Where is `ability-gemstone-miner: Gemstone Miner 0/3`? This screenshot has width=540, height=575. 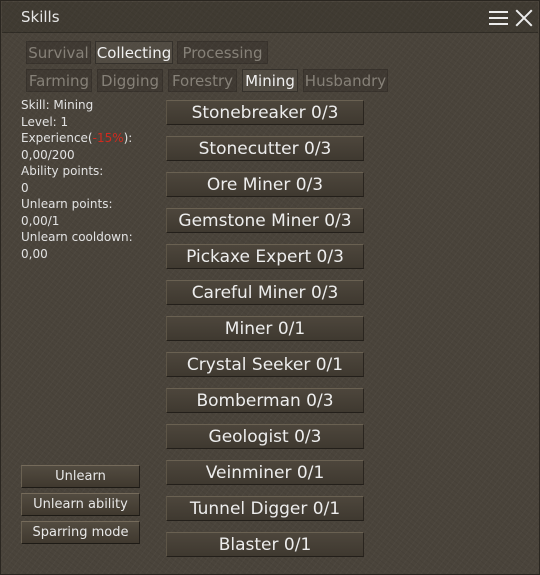 ability-gemstone-miner: Gemstone Miner 0/3 is located at coordinates (265, 220).